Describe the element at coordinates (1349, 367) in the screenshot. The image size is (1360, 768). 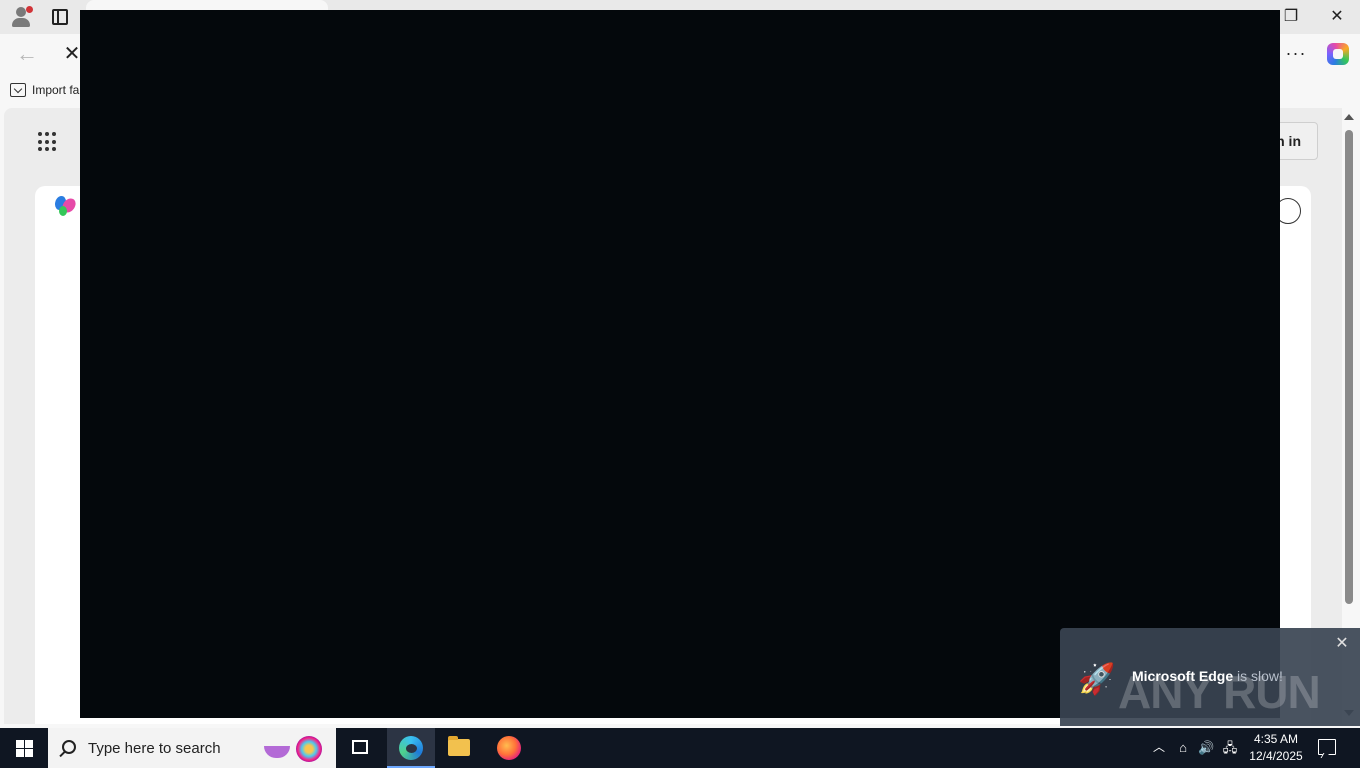
I see `scroll-thumb` at that location.